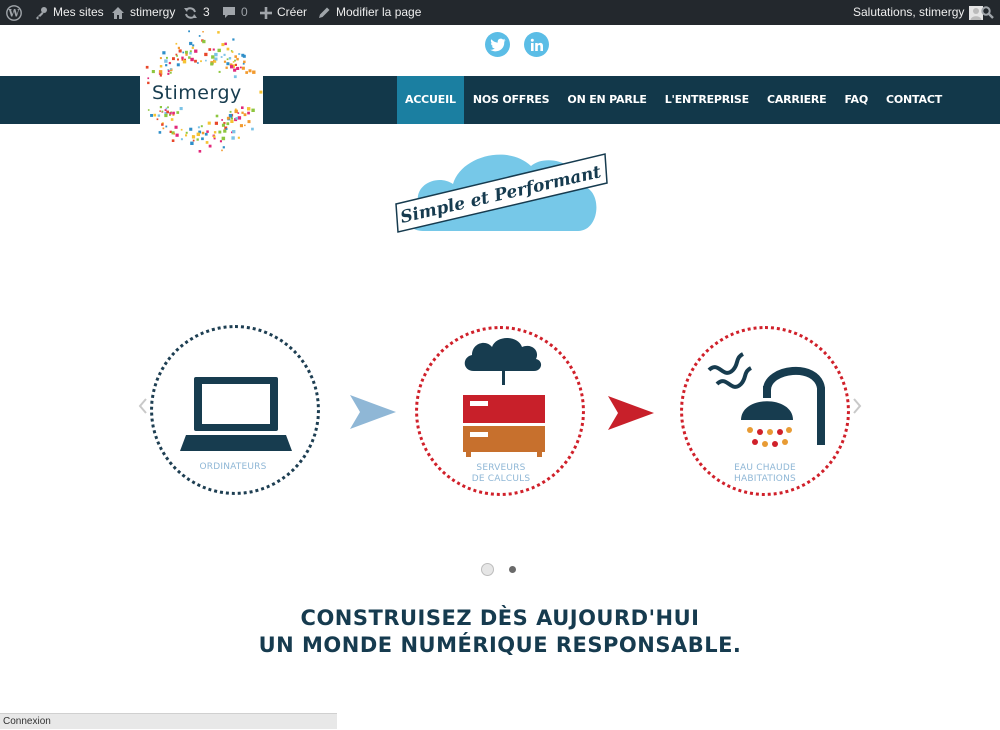 The height and width of the screenshot is (730, 1000). What do you see at coordinates (118, 13) in the screenshot?
I see `home-icon` at bounding box center [118, 13].